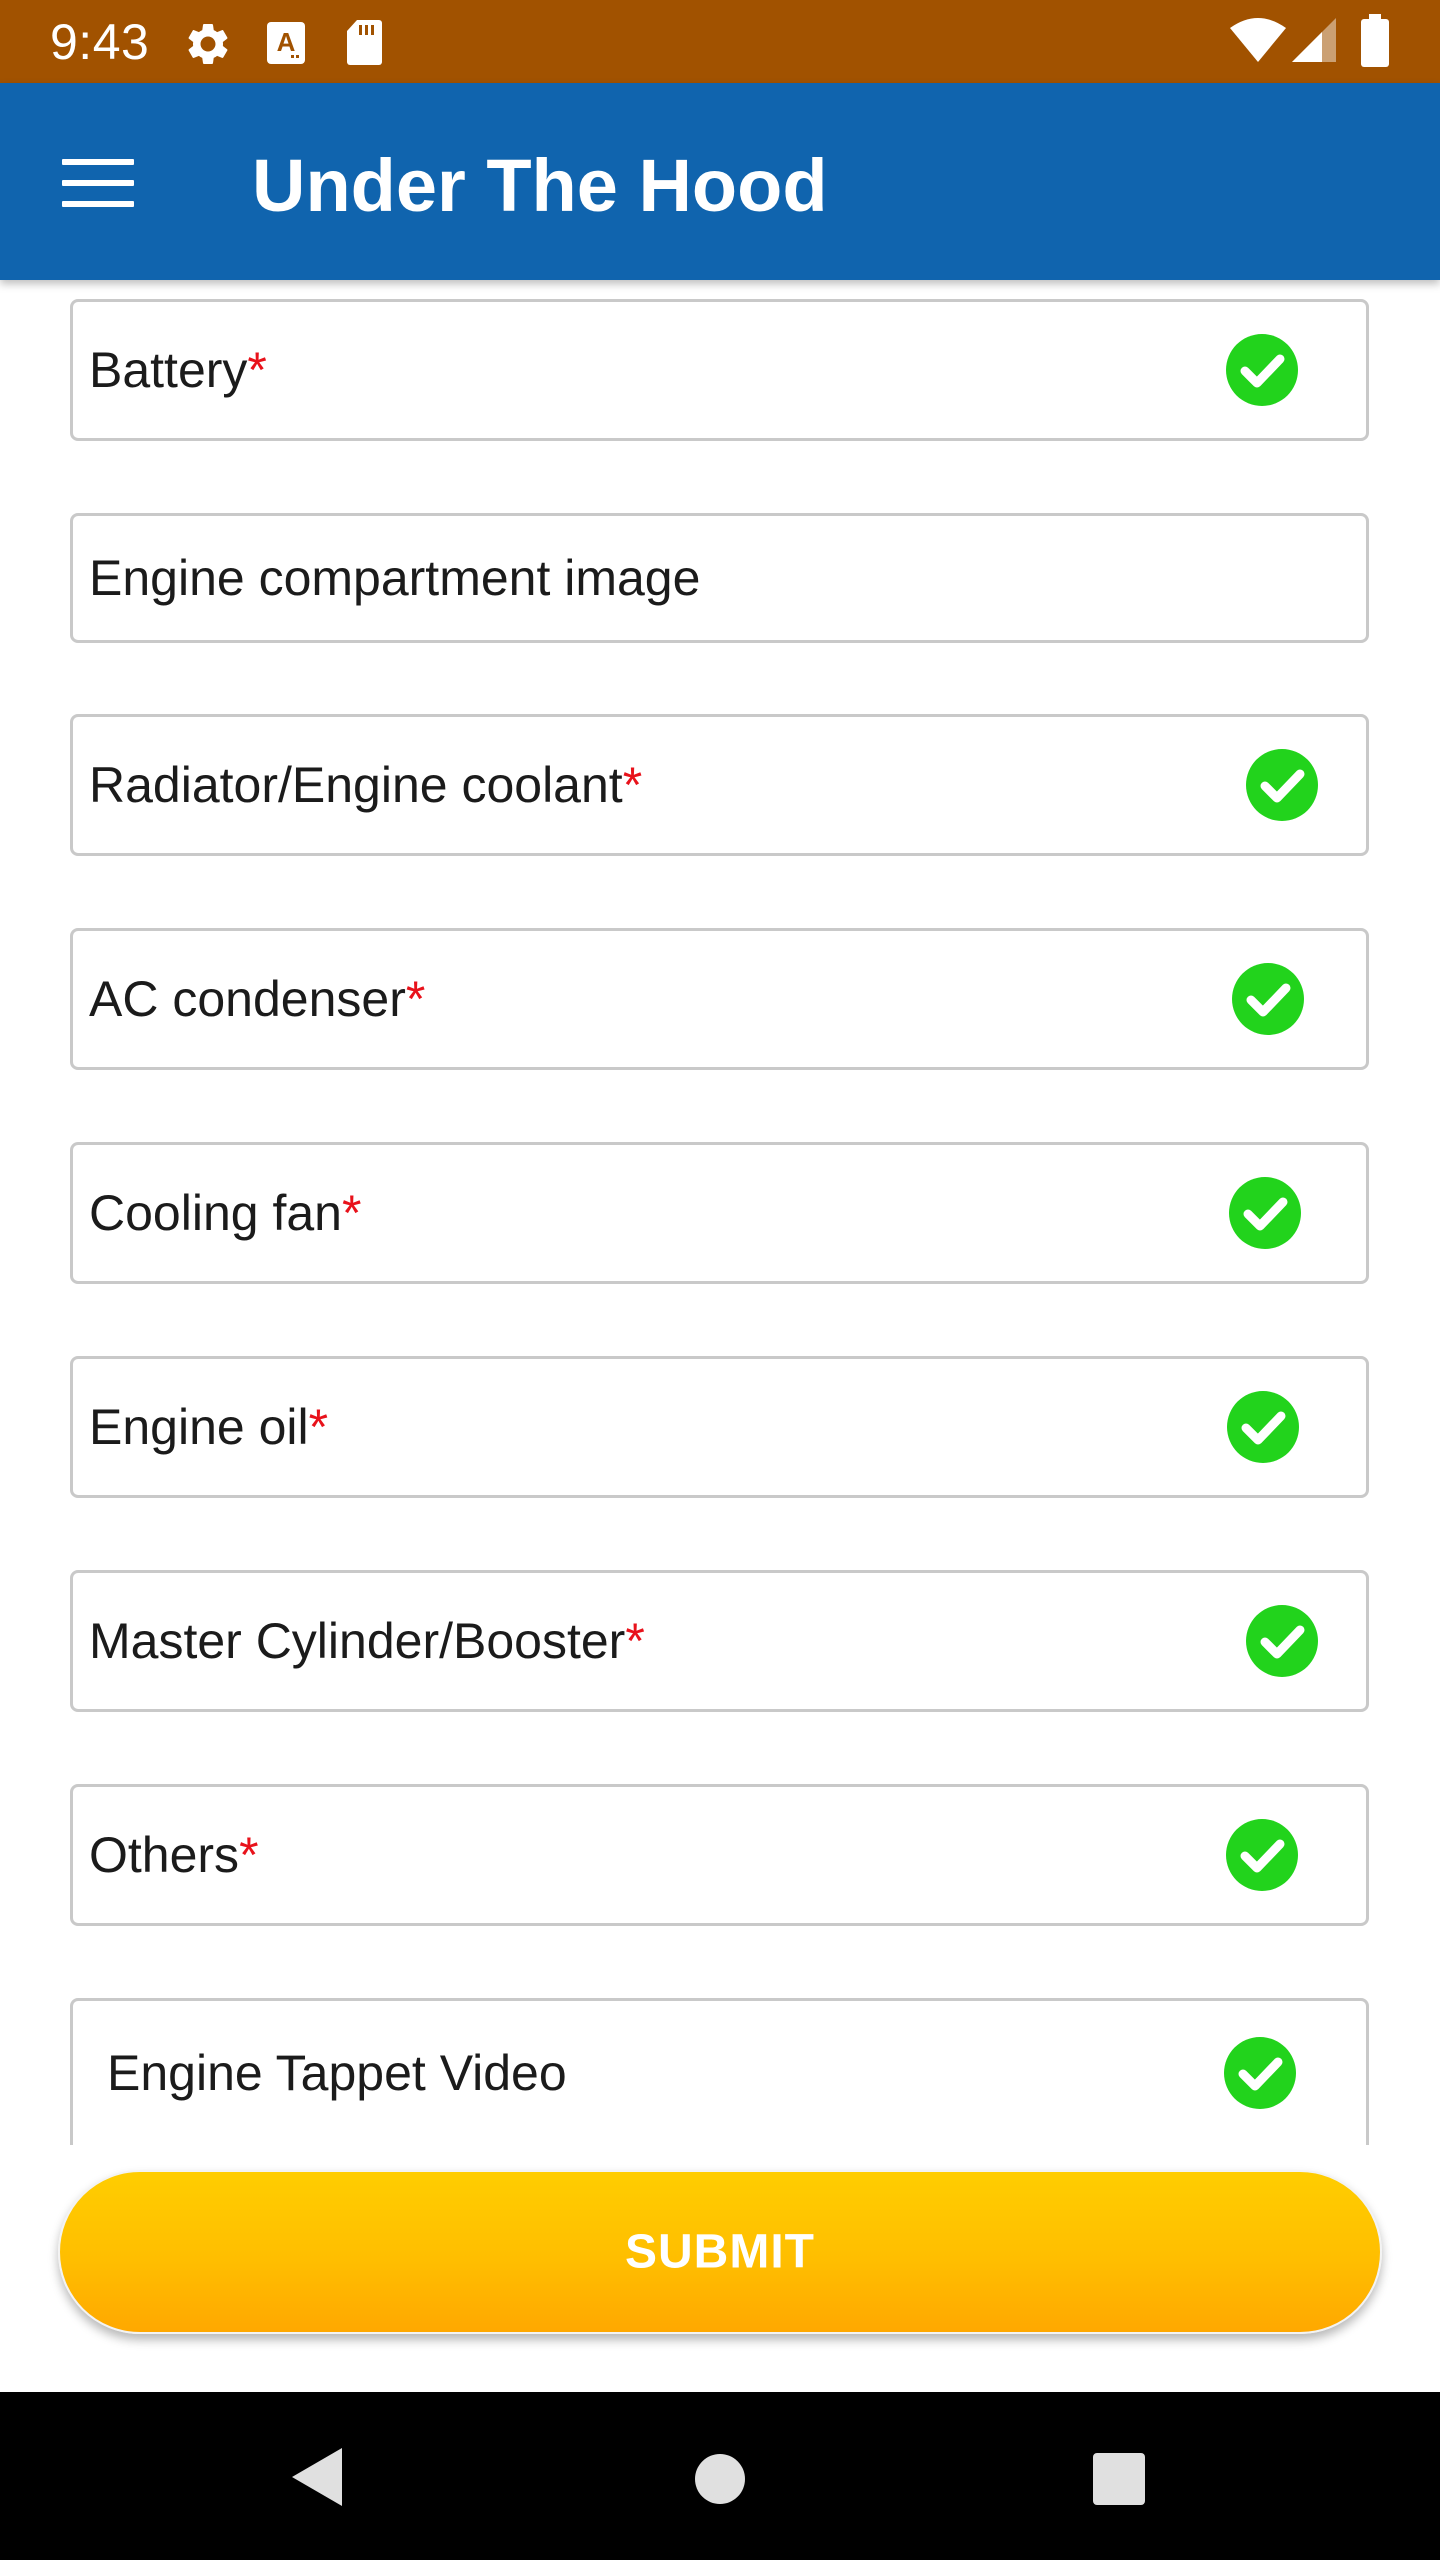  I want to click on app-bar: Under The Hood, so click(720, 181).